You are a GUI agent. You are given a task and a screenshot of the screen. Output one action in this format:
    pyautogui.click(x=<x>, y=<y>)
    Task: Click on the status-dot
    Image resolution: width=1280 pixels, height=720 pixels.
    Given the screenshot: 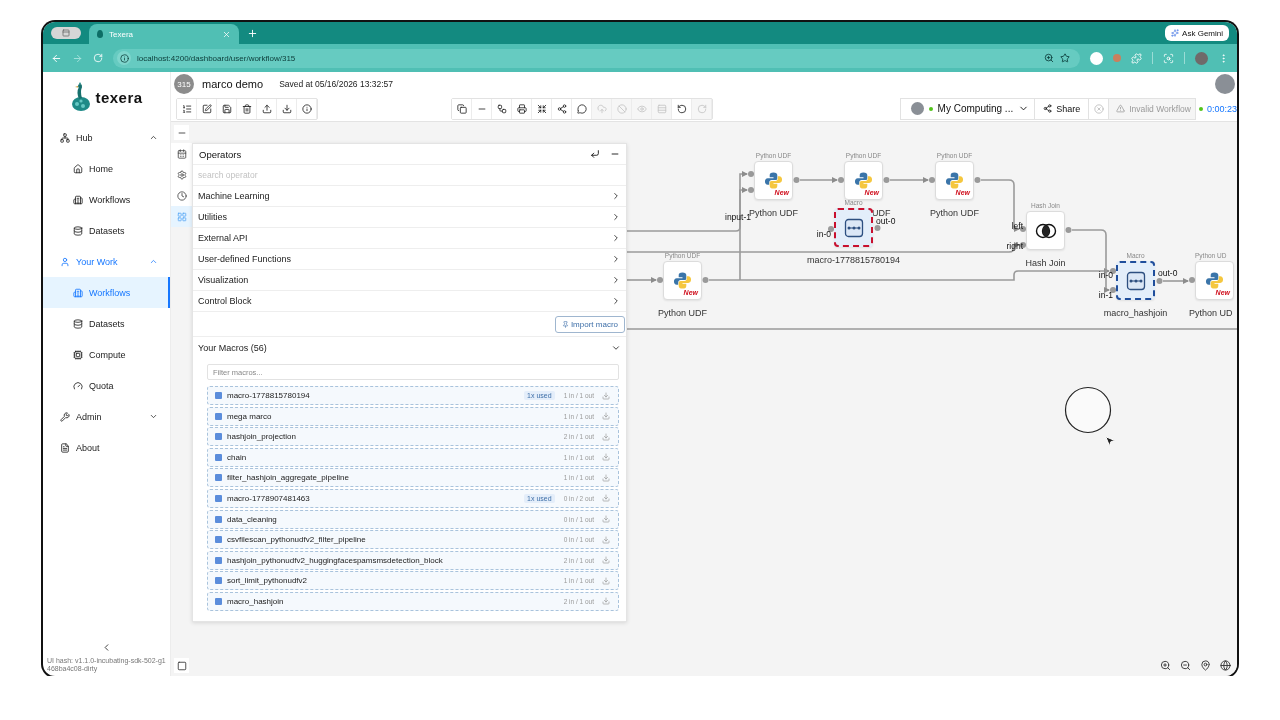 What is the action you would take?
    pyautogui.click(x=1200, y=108)
    